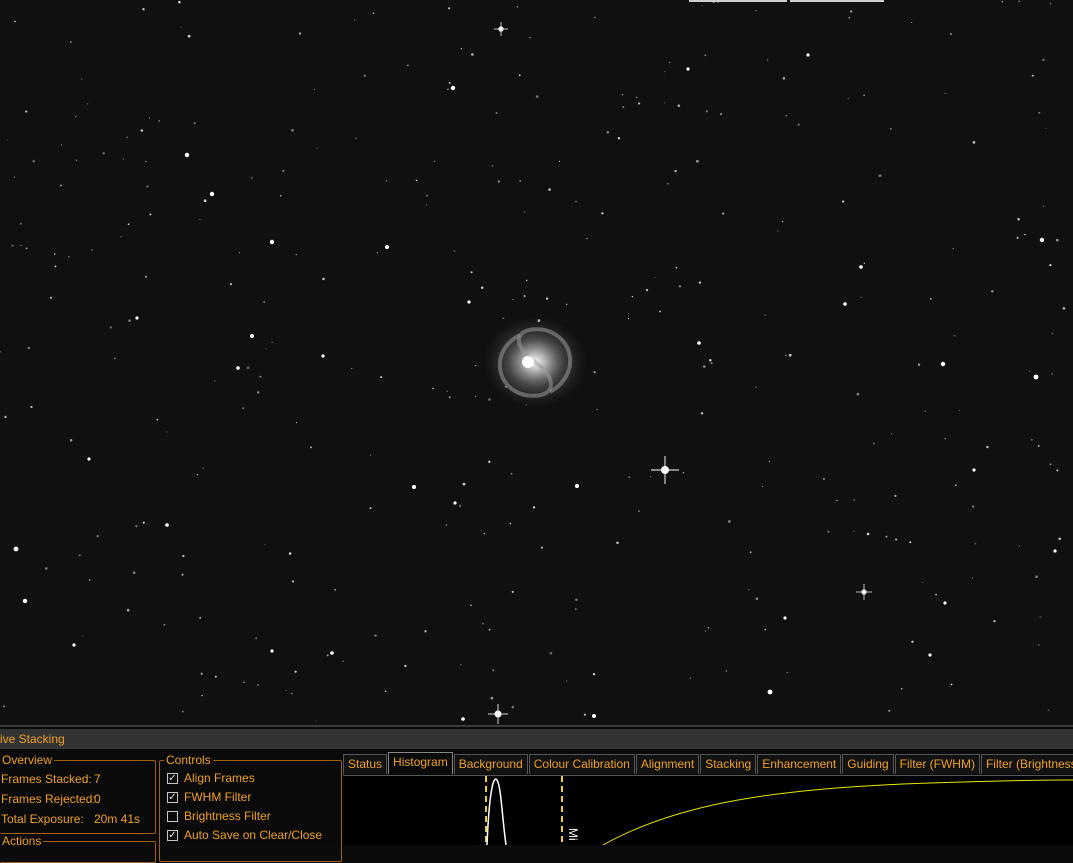 The image size is (1073, 863). I want to click on tab-histogram: Histogram, so click(420, 763).